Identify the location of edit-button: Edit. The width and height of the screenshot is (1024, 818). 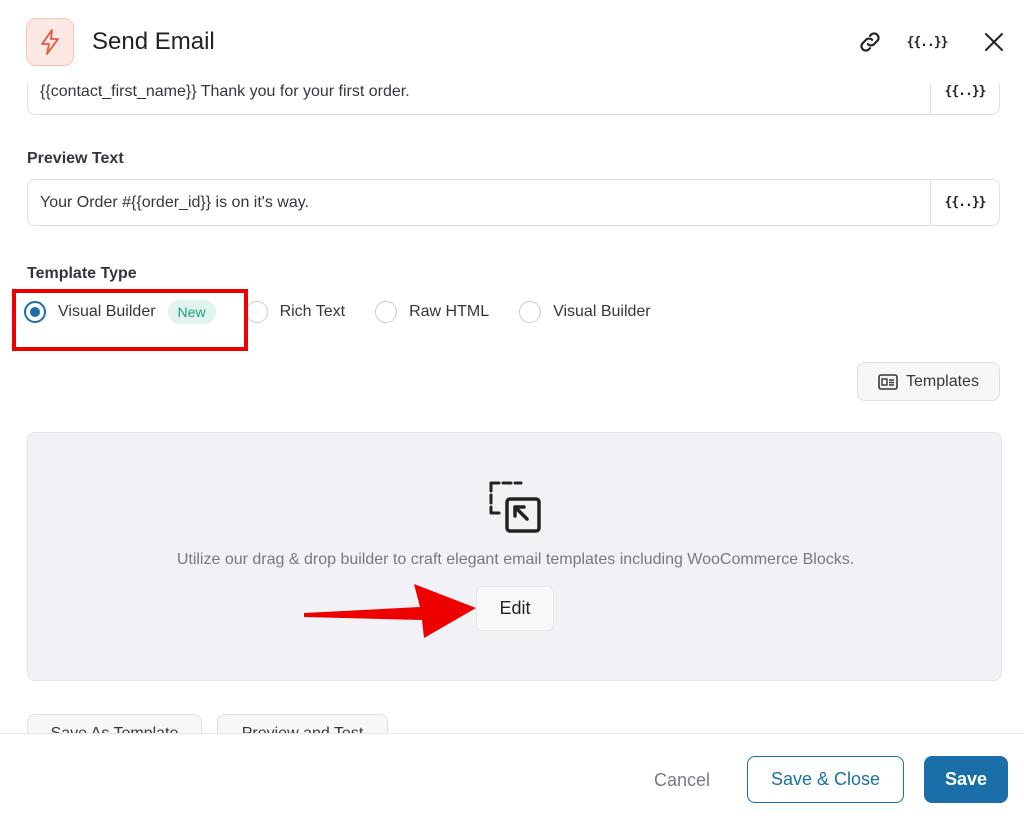
(515, 608).